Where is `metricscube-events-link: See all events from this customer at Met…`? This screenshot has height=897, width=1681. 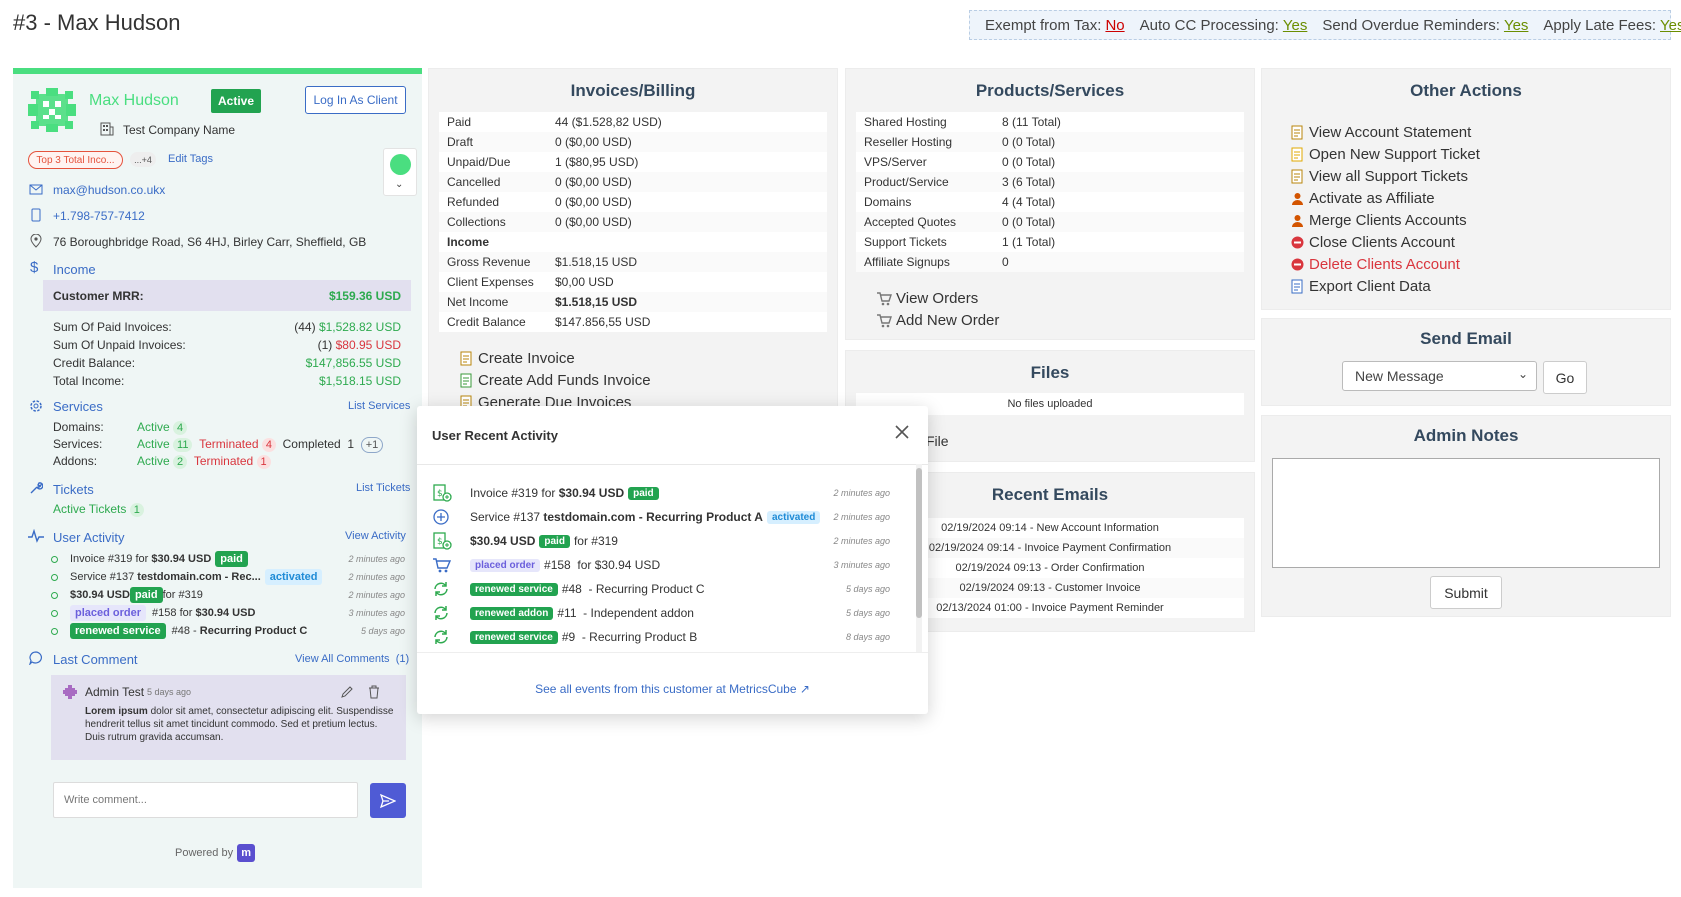
metricscube-events-link: See all events from this customer at Met… is located at coordinates (672, 689).